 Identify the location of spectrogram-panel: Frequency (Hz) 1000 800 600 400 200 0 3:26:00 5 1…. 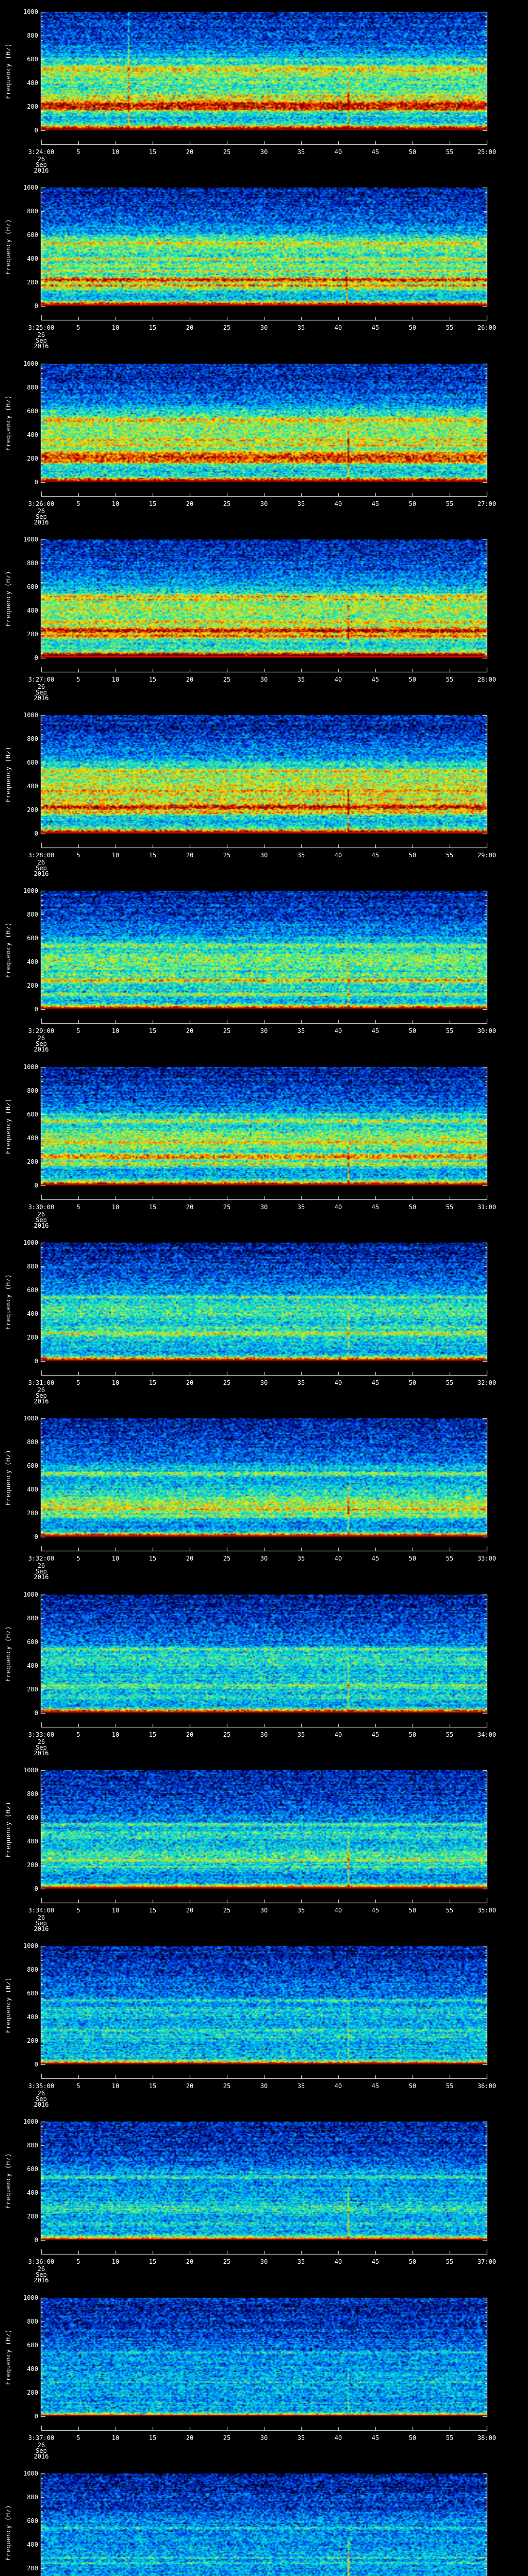
(264, 440).